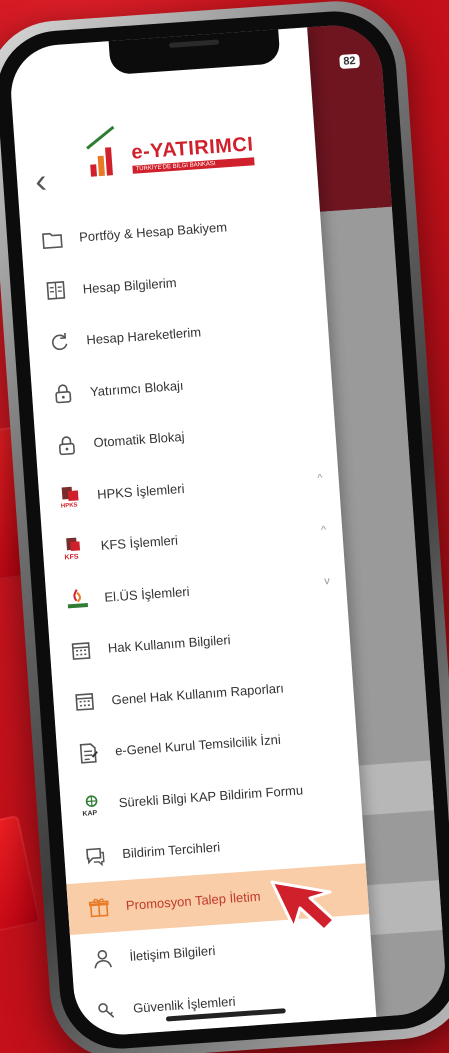  What do you see at coordinates (92, 805) in the screenshot?
I see `kap-icon: KAP` at bounding box center [92, 805].